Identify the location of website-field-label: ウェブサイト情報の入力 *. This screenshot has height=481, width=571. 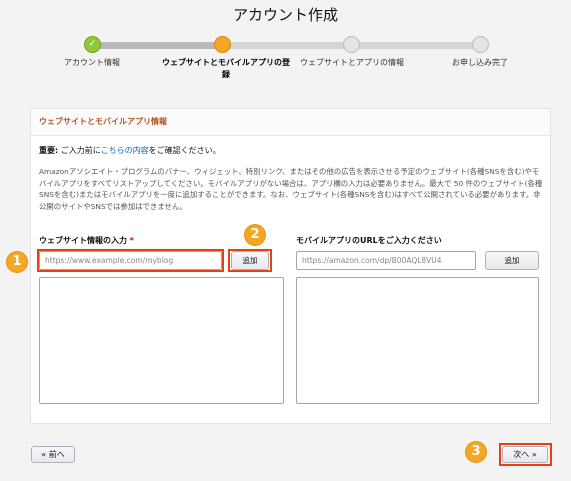
(86, 240).